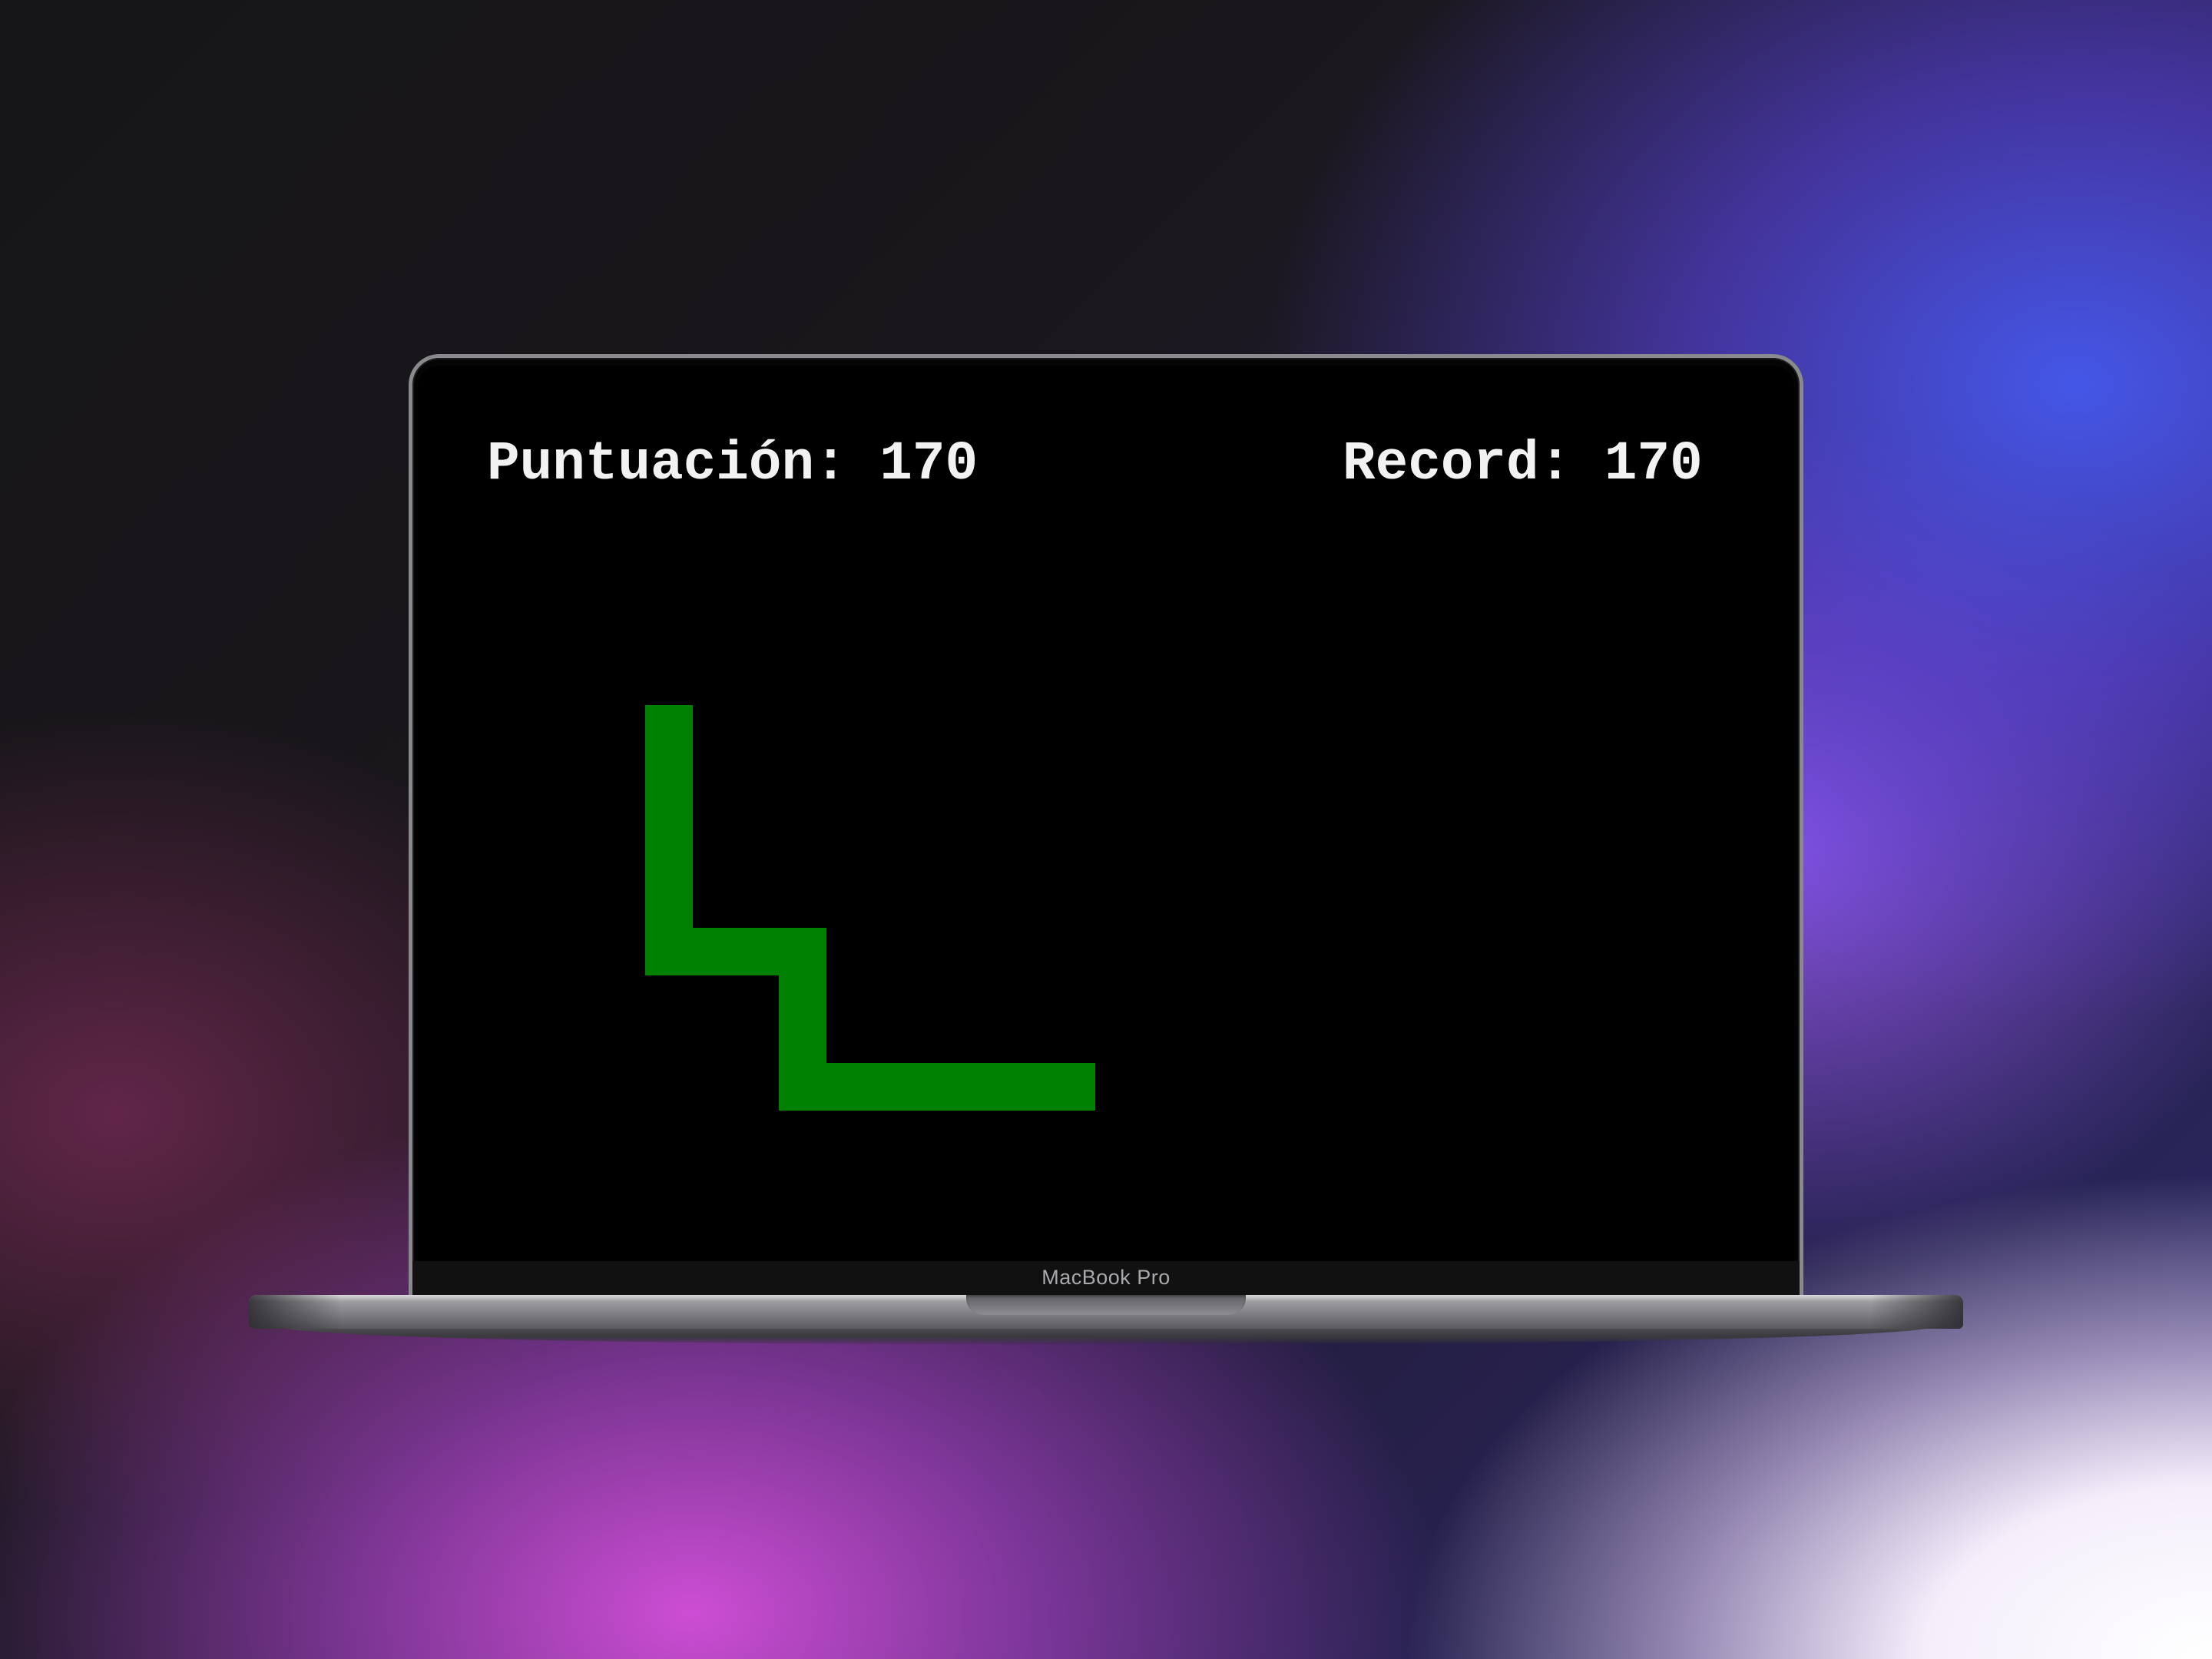  What do you see at coordinates (1106, 1305) in the screenshot?
I see `trackpad-notch` at bounding box center [1106, 1305].